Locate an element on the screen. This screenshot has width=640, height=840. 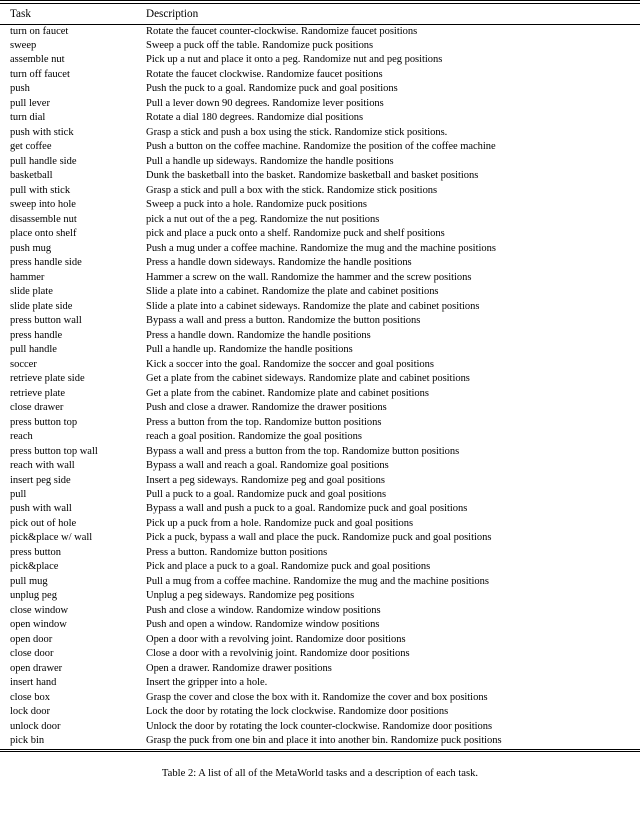
cell-task: reach is located at coordinates (21, 437).